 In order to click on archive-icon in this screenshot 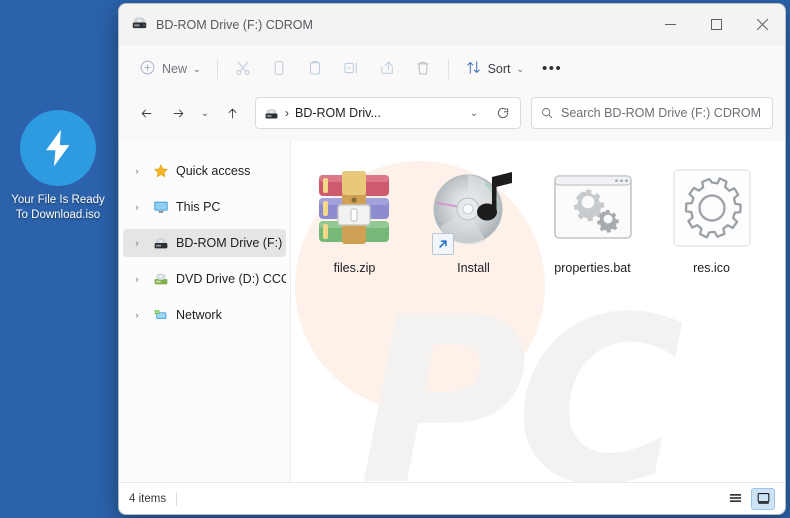, I will do `click(355, 209)`.